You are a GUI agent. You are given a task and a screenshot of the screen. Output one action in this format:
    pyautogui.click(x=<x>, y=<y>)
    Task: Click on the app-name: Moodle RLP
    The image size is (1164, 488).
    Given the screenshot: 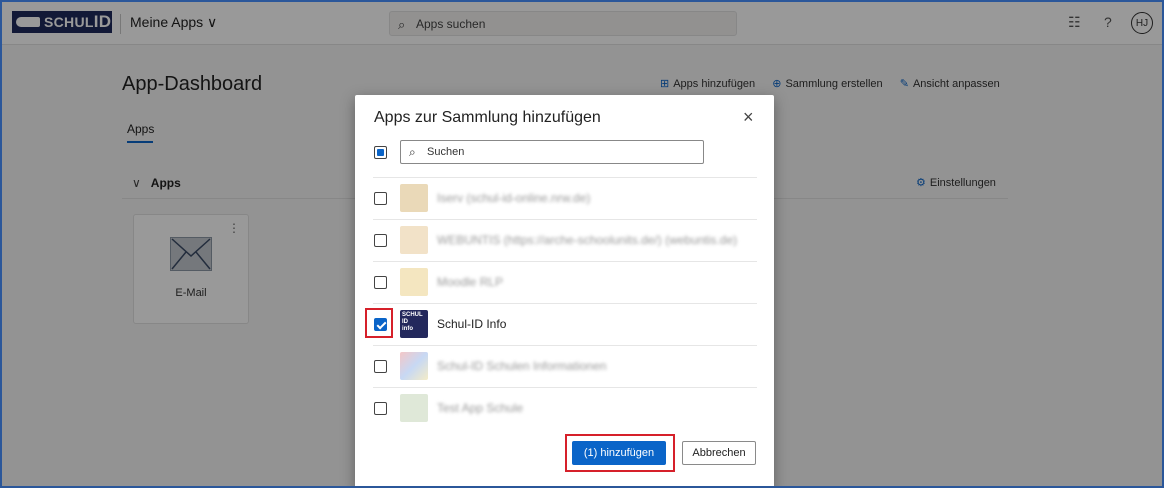 What is the action you would take?
    pyautogui.click(x=470, y=282)
    